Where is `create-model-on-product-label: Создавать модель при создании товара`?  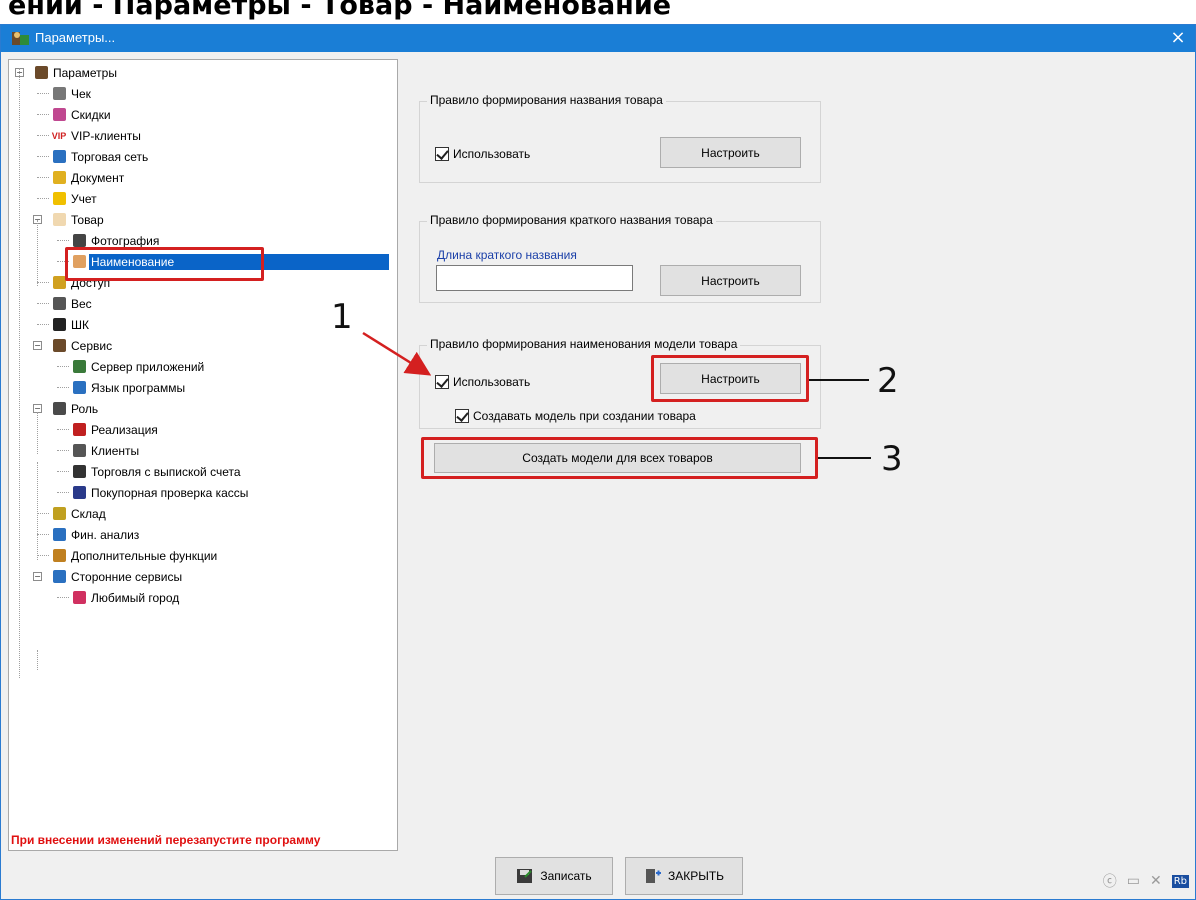 create-model-on-product-label: Создавать модель при создании товара is located at coordinates (584, 416).